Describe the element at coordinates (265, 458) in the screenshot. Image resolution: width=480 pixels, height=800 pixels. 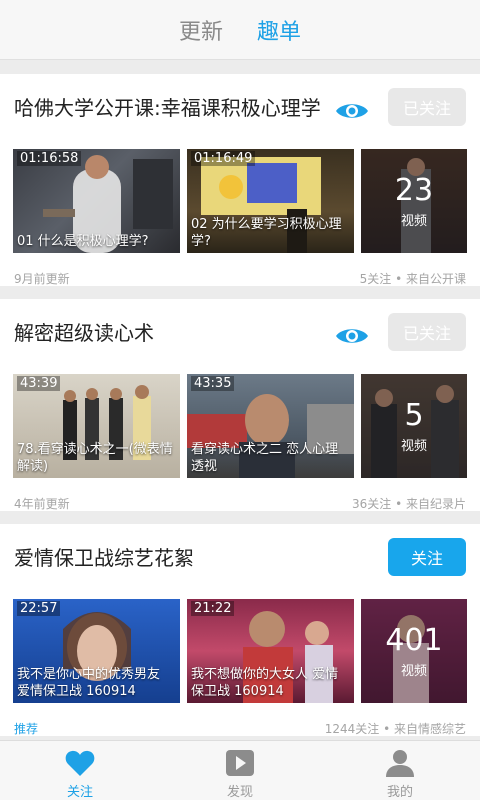
I see `video-title: 看穿读心术之二 恋人心理透视` at that location.